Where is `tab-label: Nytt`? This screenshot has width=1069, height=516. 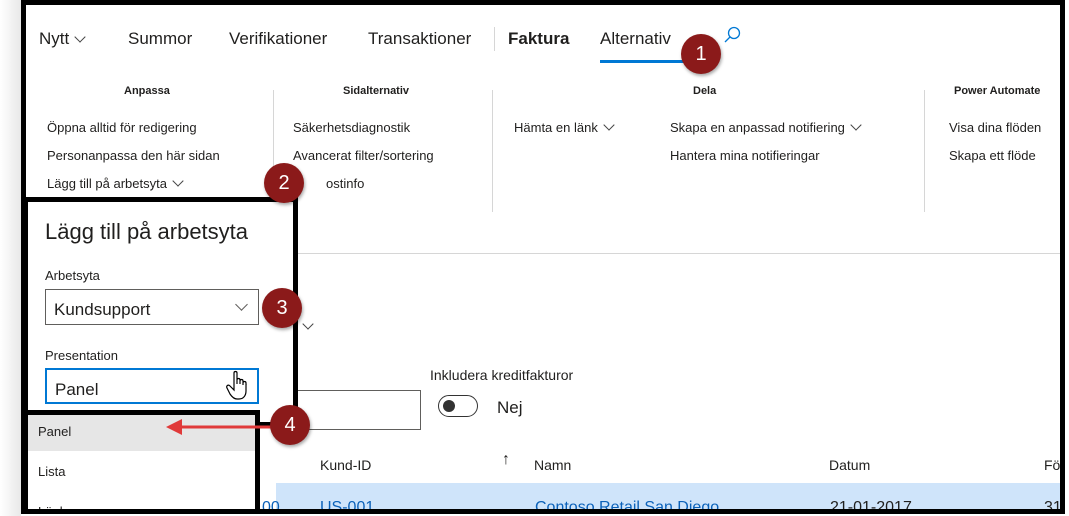
tab-label: Nytt is located at coordinates (54, 38).